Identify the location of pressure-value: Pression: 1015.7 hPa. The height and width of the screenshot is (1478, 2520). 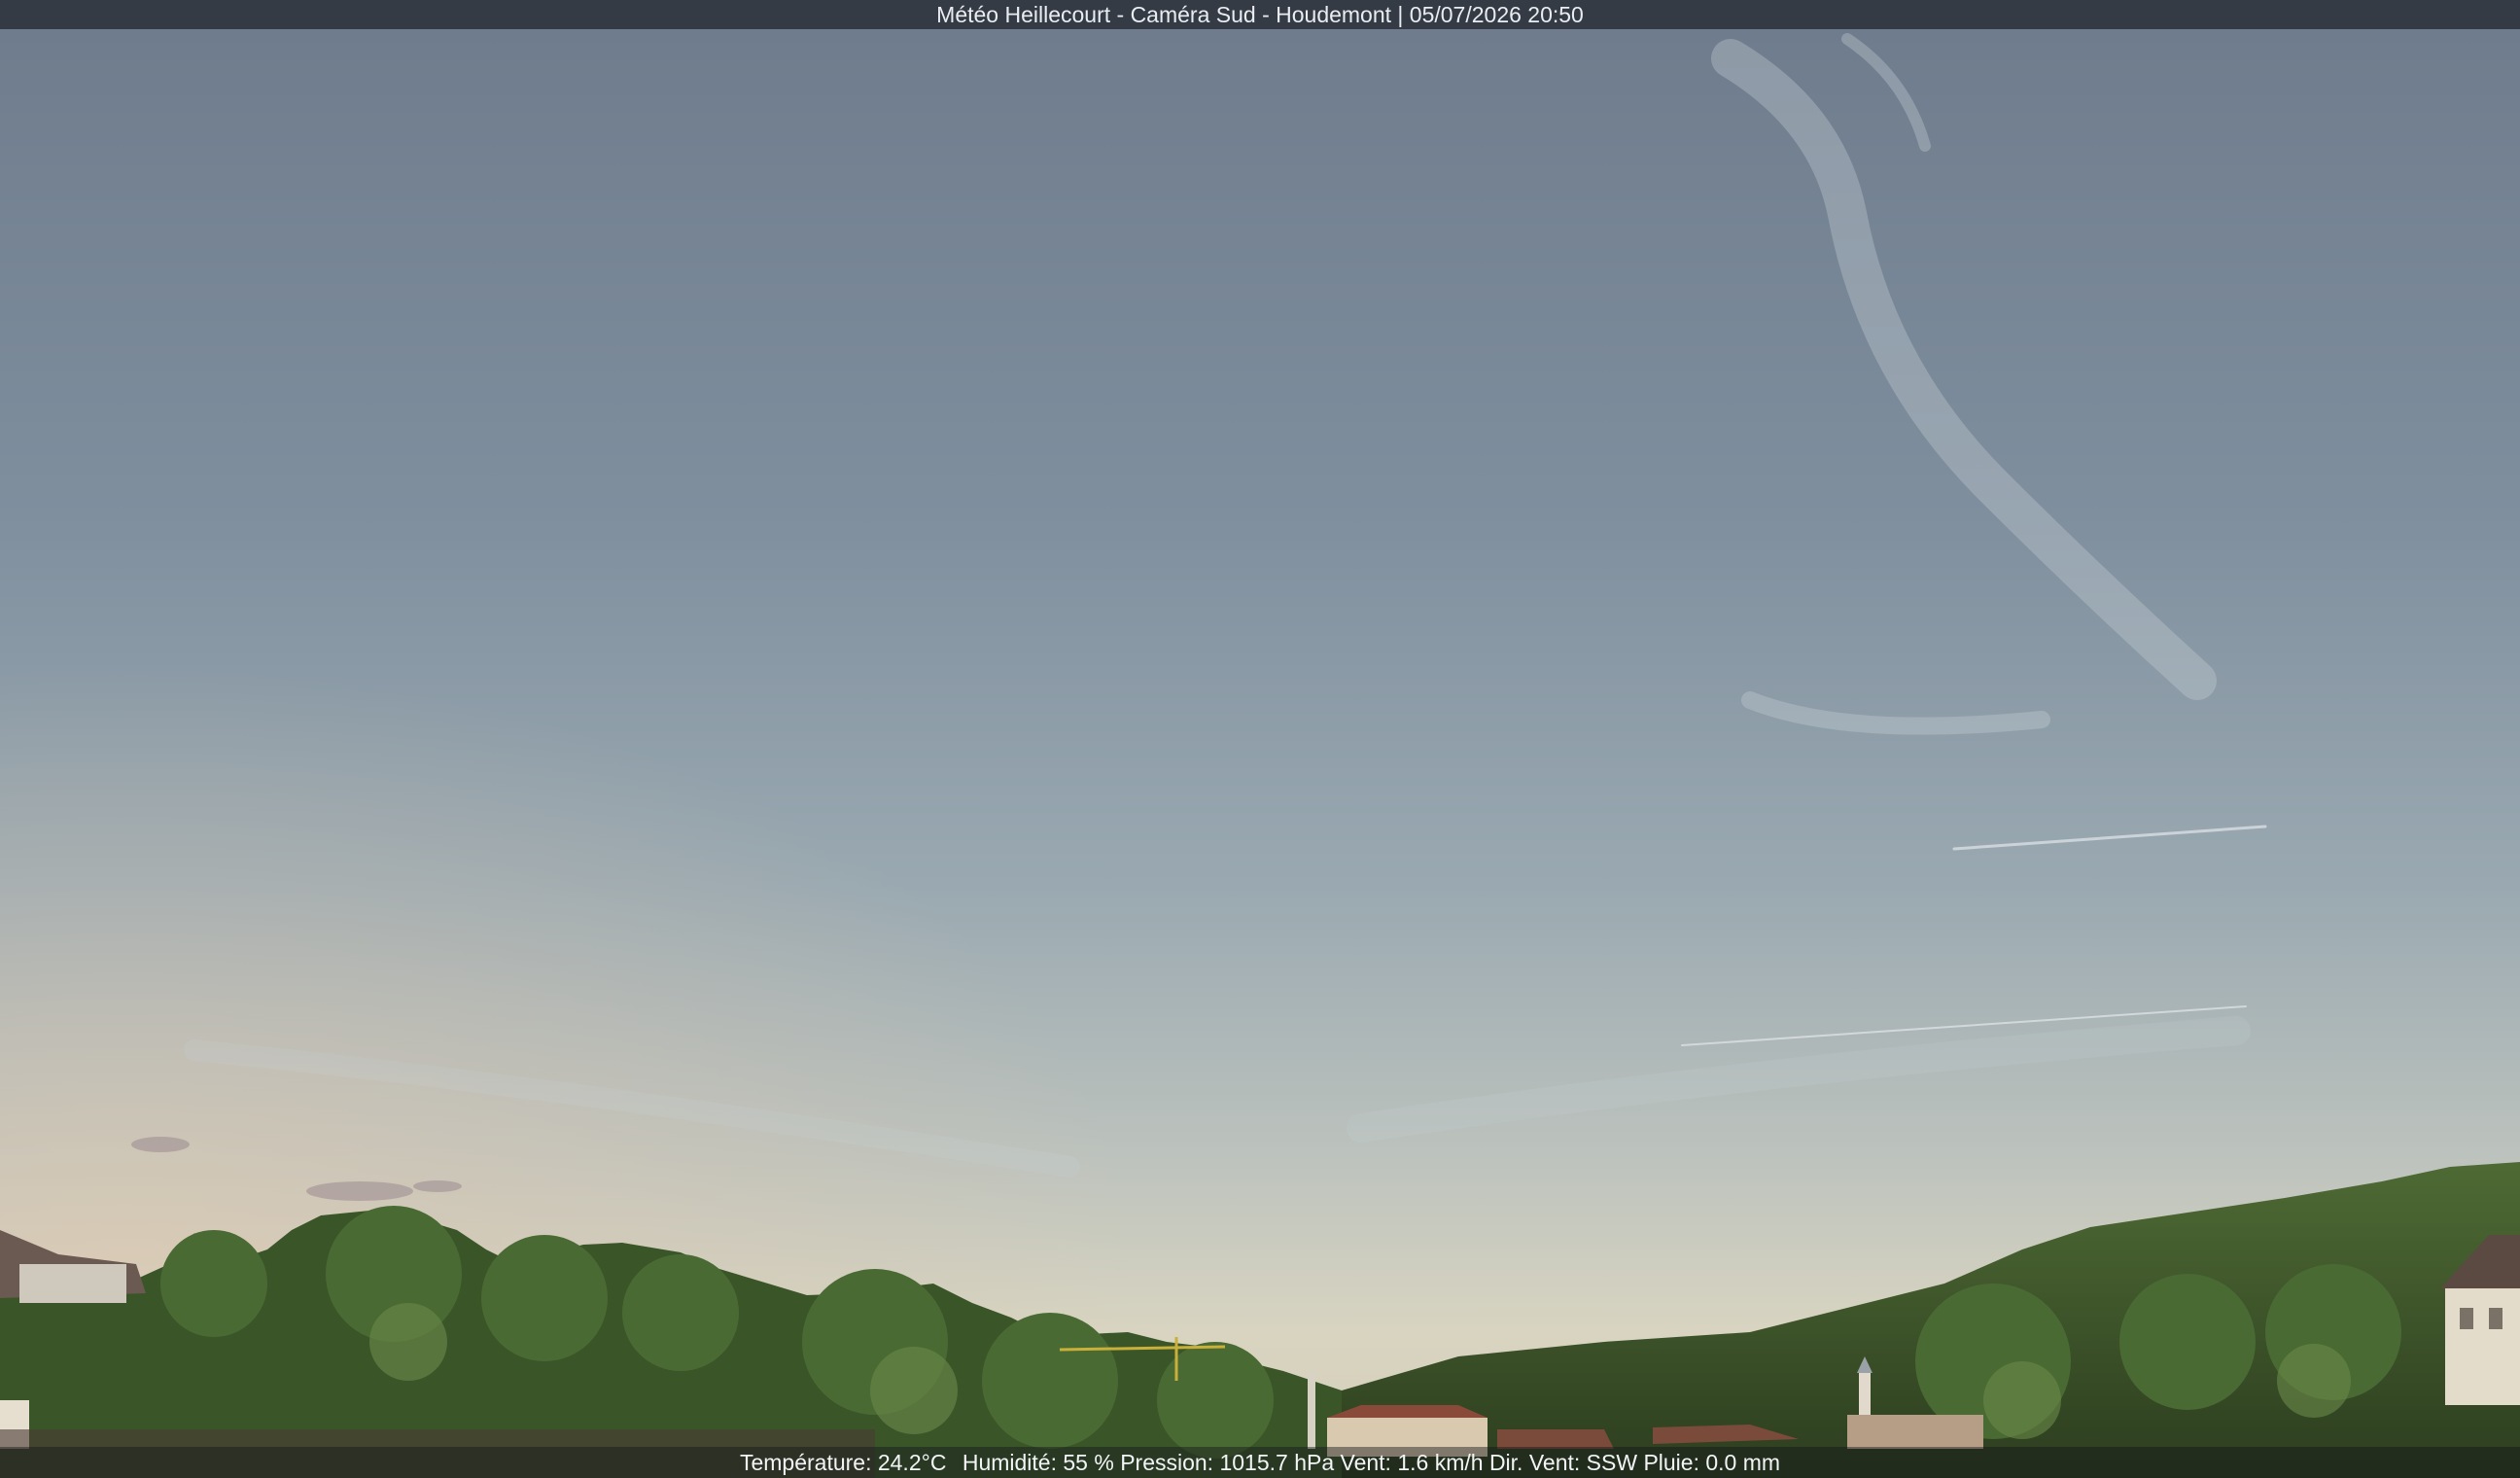
(1227, 1462).